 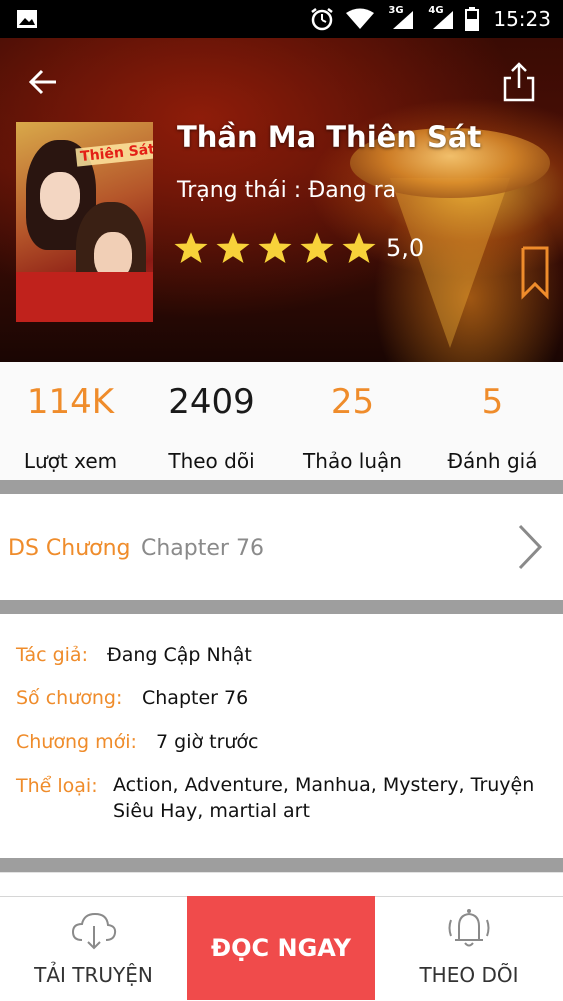 I want to click on image-icon, so click(x=27, y=19).